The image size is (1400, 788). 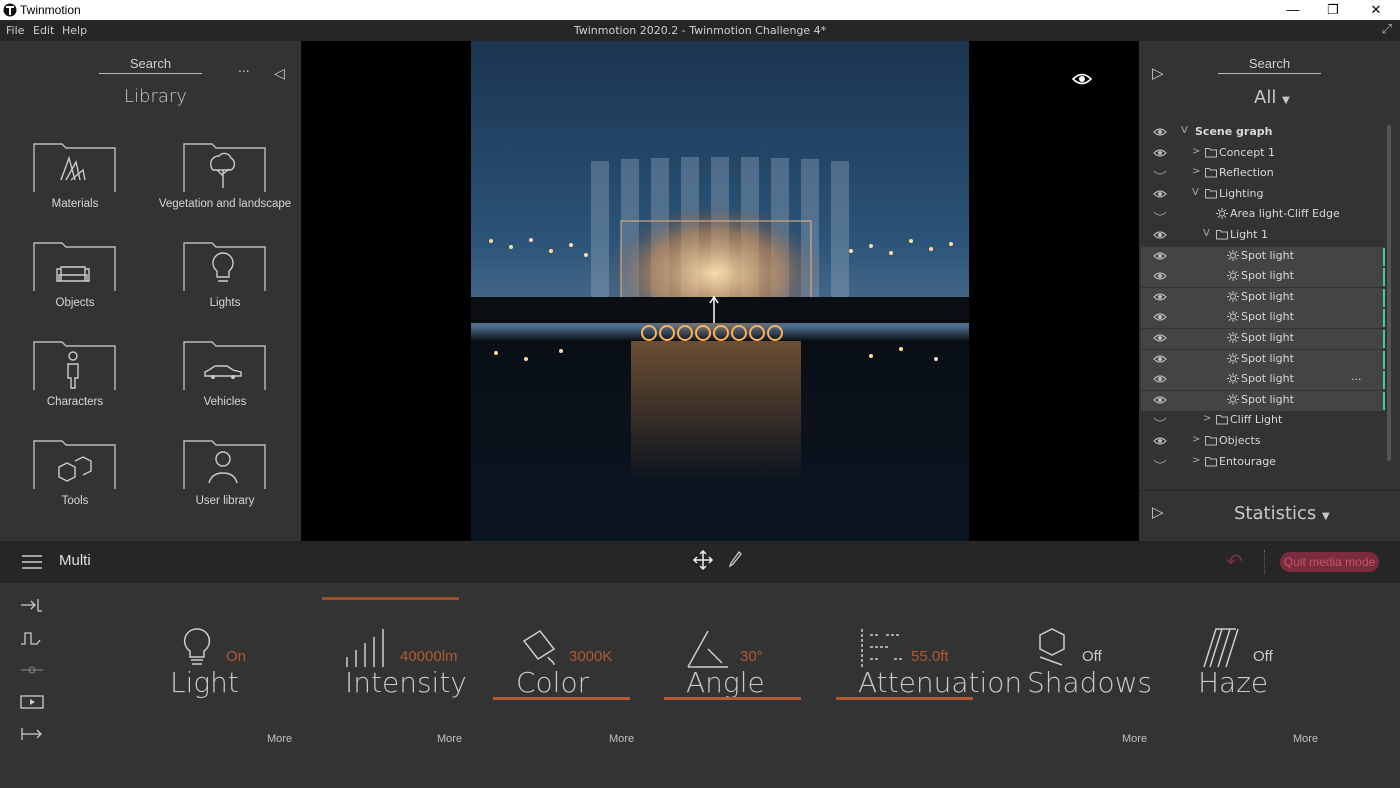 What do you see at coordinates (220, 482) in the screenshot?
I see `library-item-user-library: User library` at bounding box center [220, 482].